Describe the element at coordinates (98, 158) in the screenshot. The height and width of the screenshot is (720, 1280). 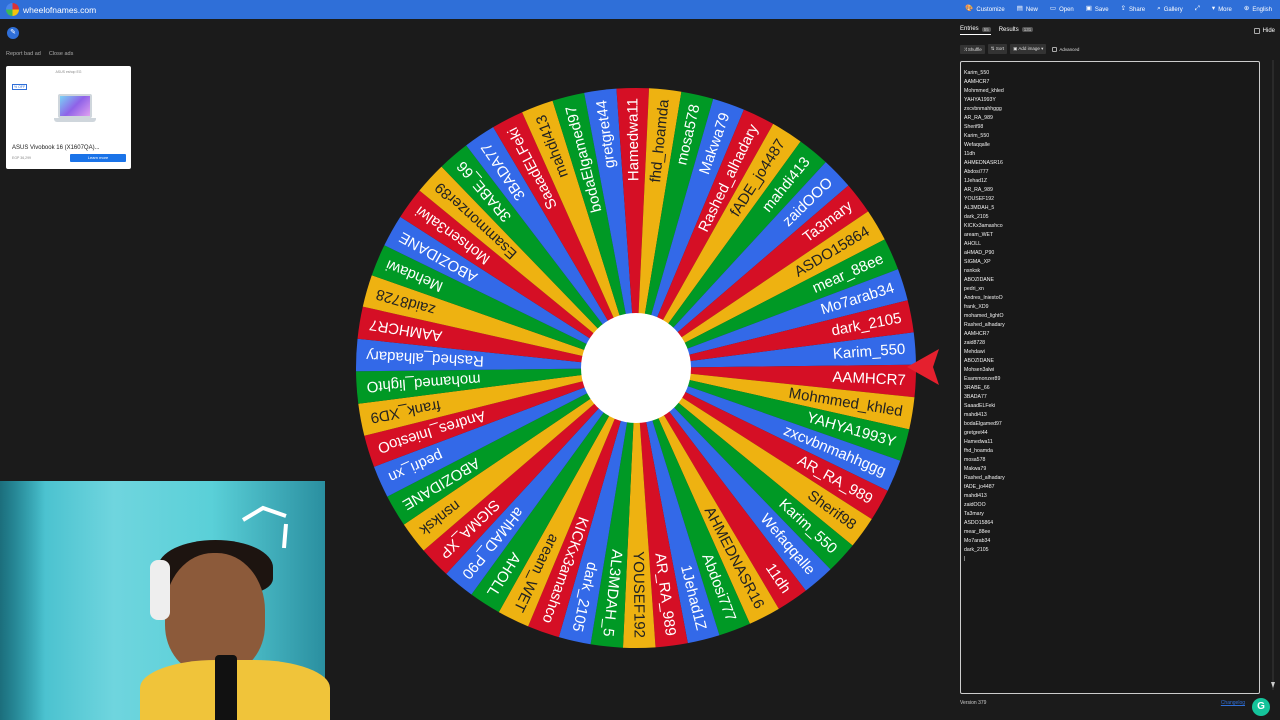
I see `ad-learn-more-button: Learn more` at that location.